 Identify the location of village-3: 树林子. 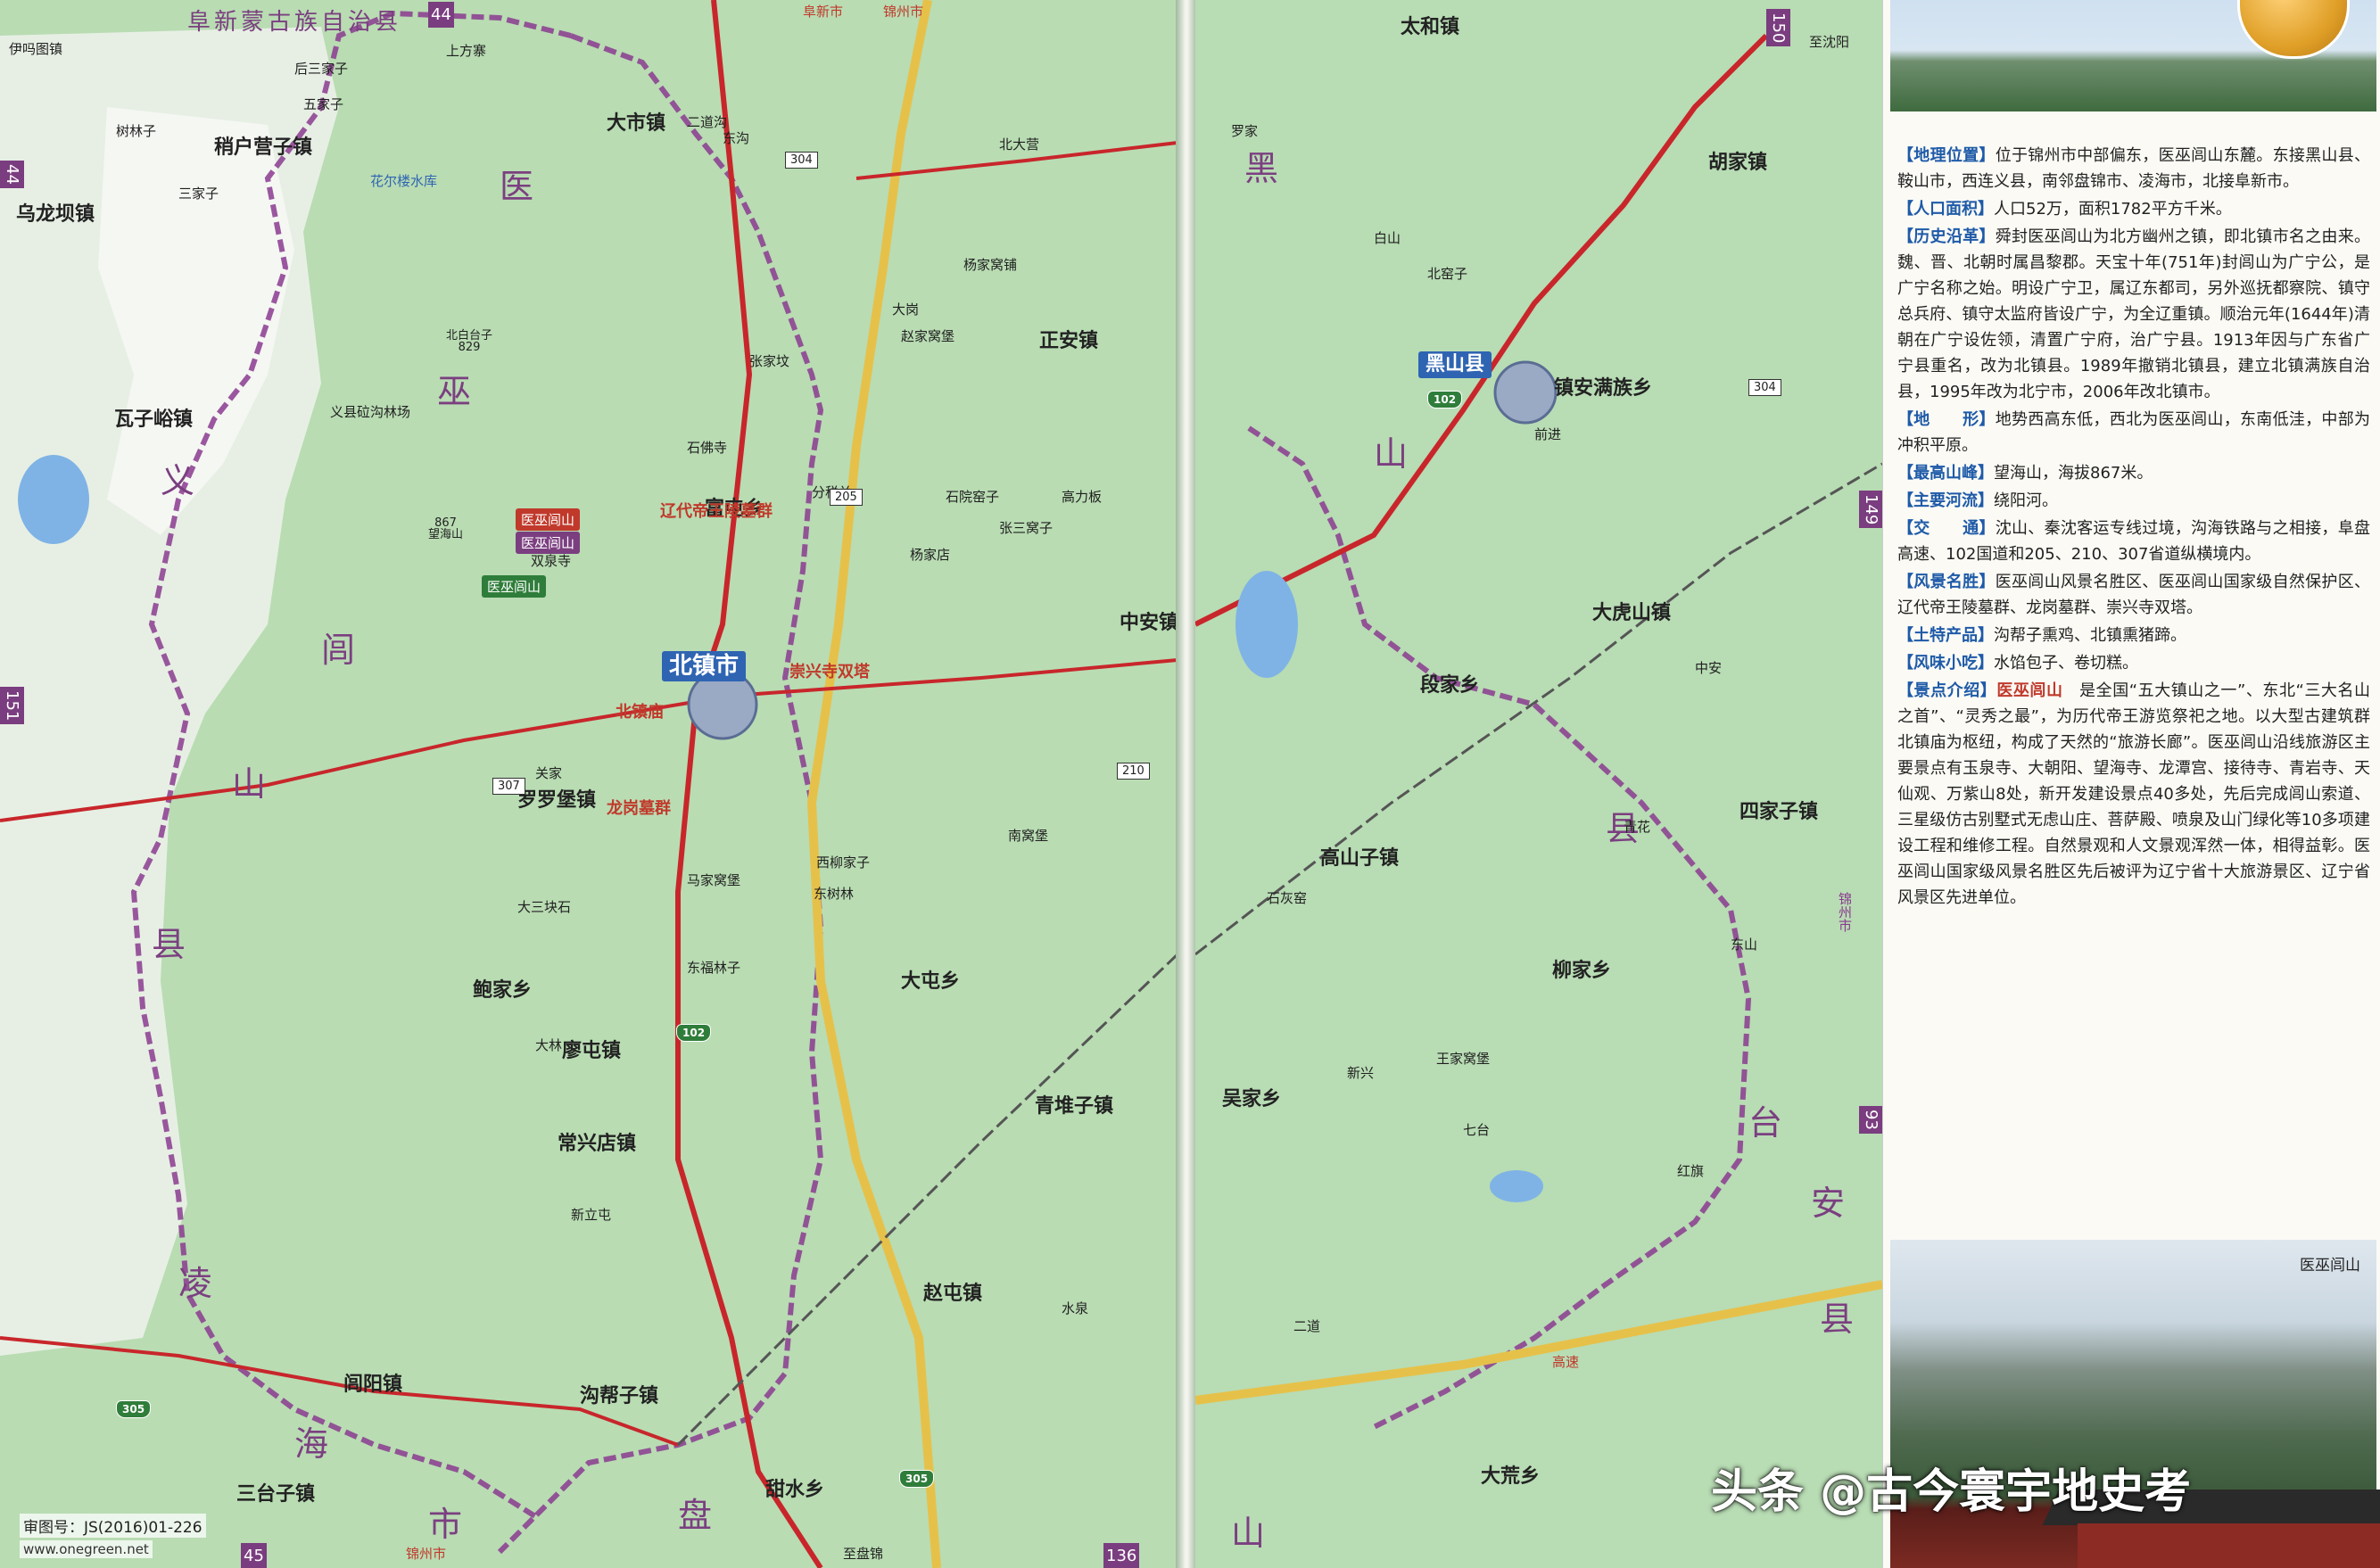
(136, 131).